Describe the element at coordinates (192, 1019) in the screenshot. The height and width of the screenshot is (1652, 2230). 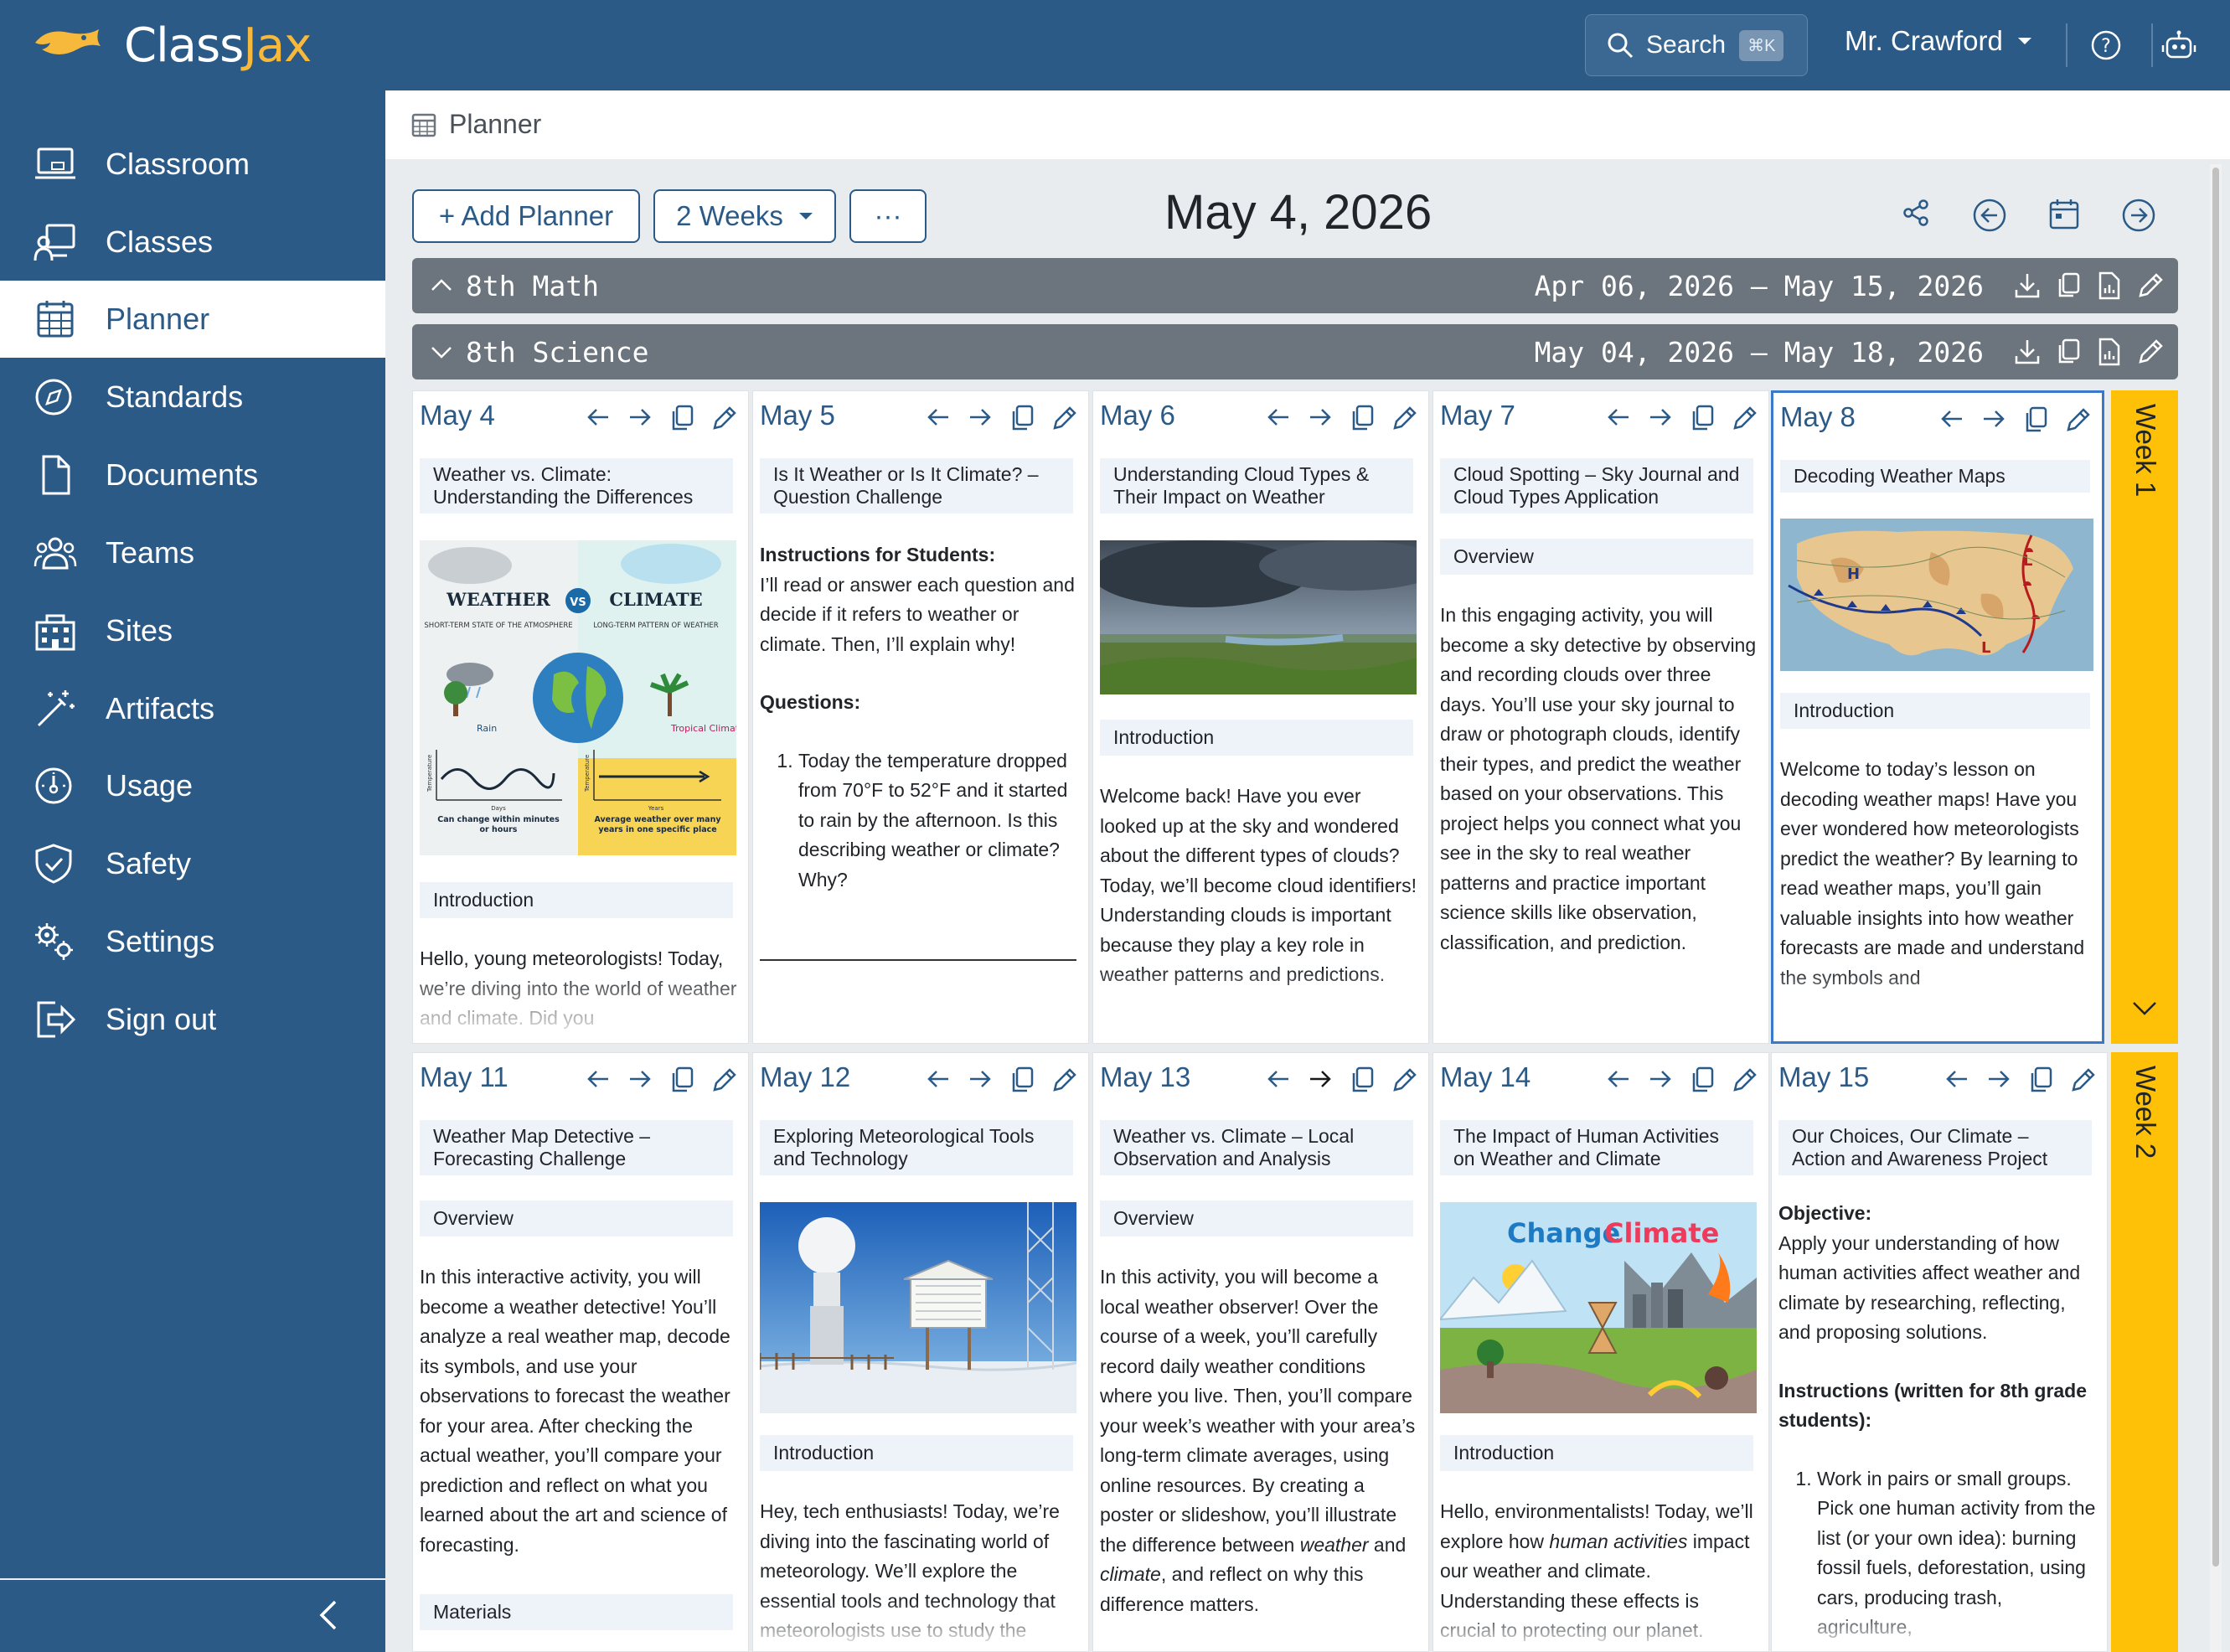
I see `sidebar-item-sign-out: Sign out` at that location.